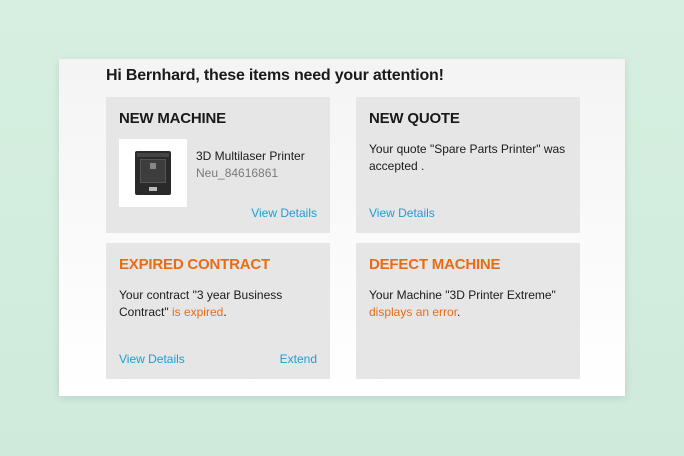  Describe the element at coordinates (413, 312) in the screenshot. I see `message-highlight: displays an error` at that location.